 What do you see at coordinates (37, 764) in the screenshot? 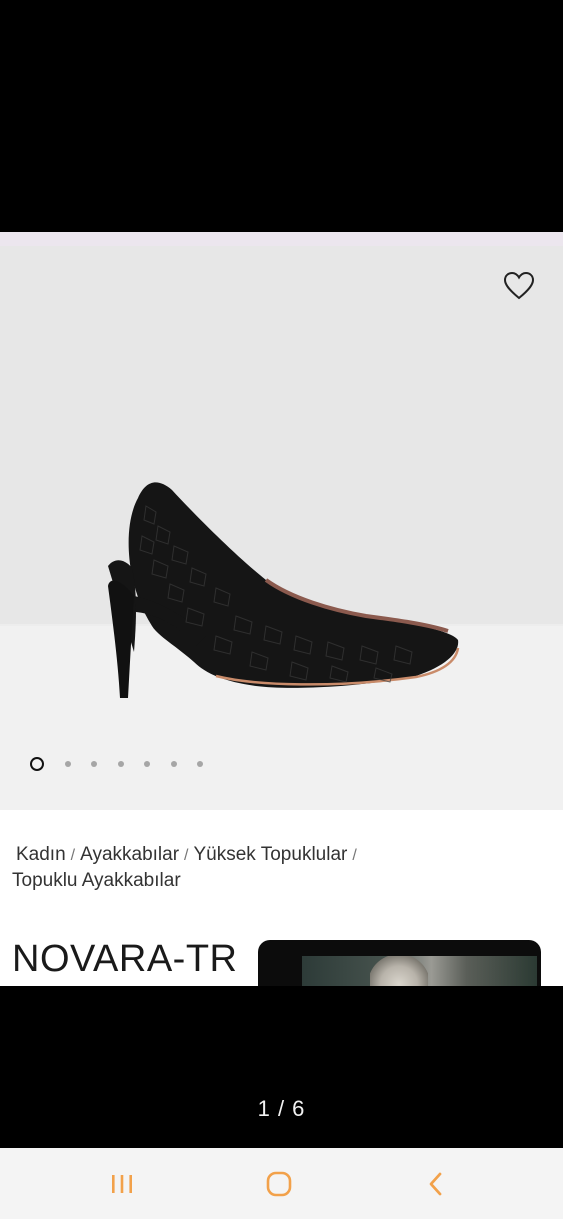
I see `pagination-dot-active` at bounding box center [37, 764].